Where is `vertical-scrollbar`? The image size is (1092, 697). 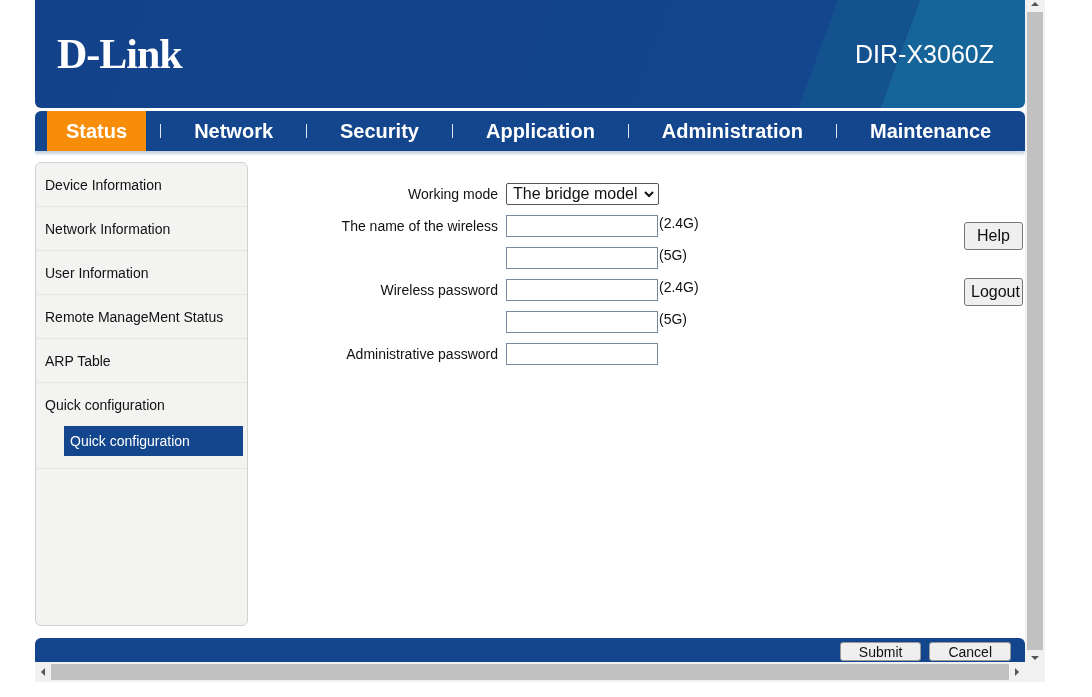
vertical-scrollbar is located at coordinates (1035, 331).